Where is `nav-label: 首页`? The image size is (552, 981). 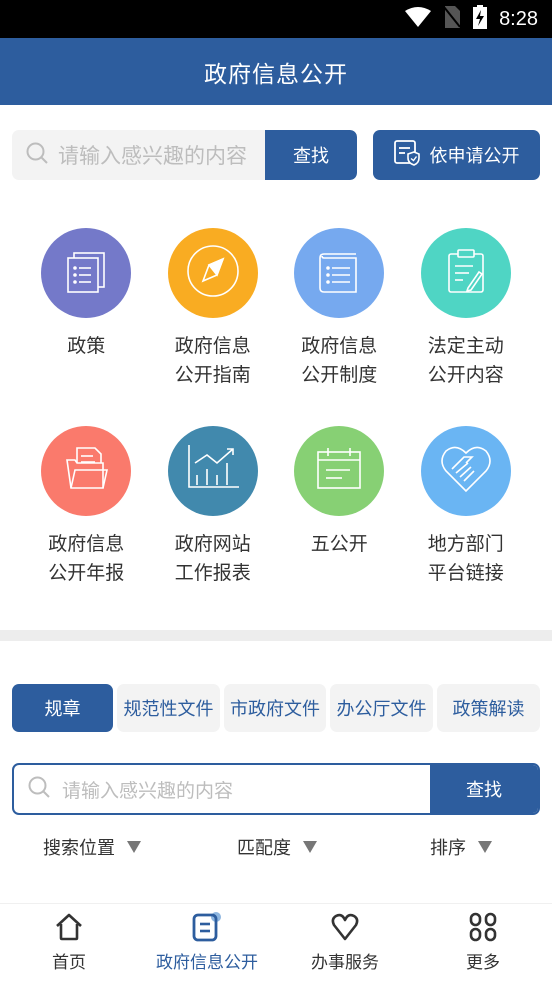 nav-label: 首页 is located at coordinates (69, 963).